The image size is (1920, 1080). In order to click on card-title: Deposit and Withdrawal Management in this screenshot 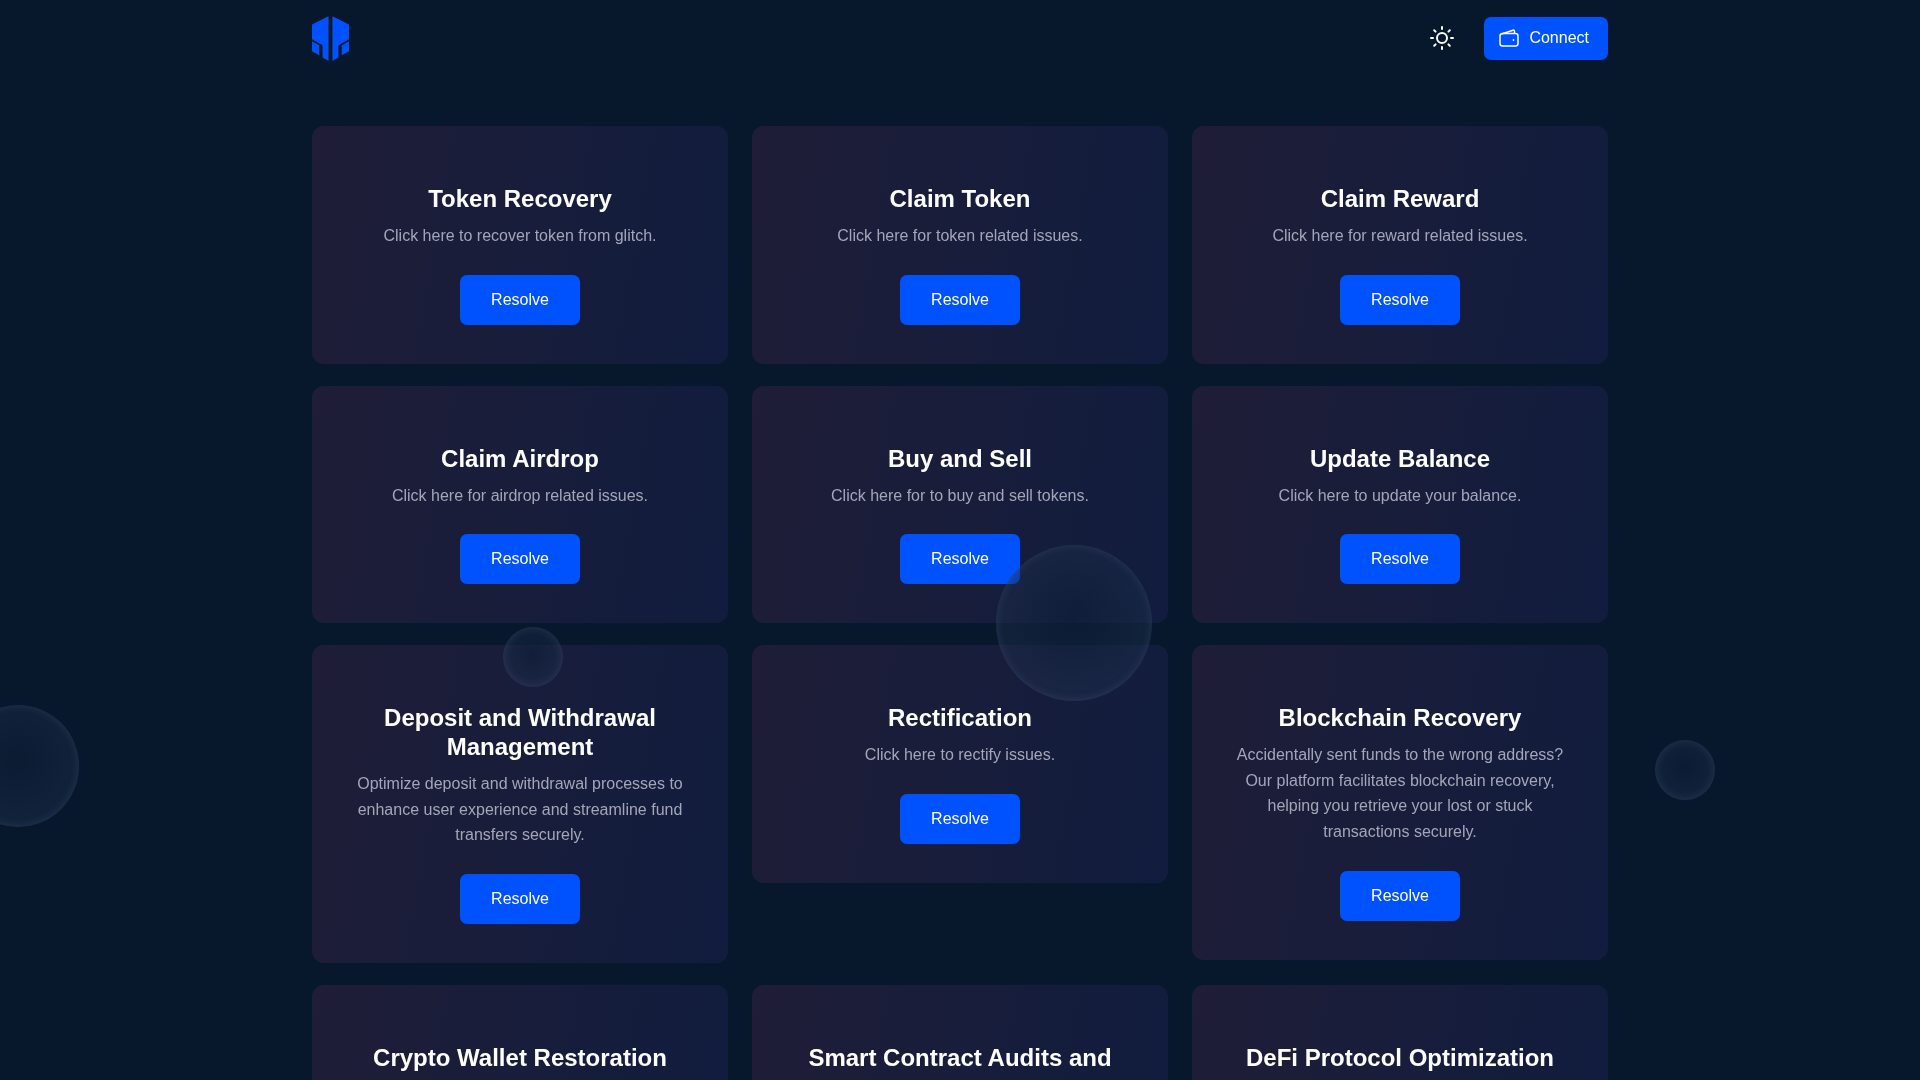, I will do `click(520, 732)`.